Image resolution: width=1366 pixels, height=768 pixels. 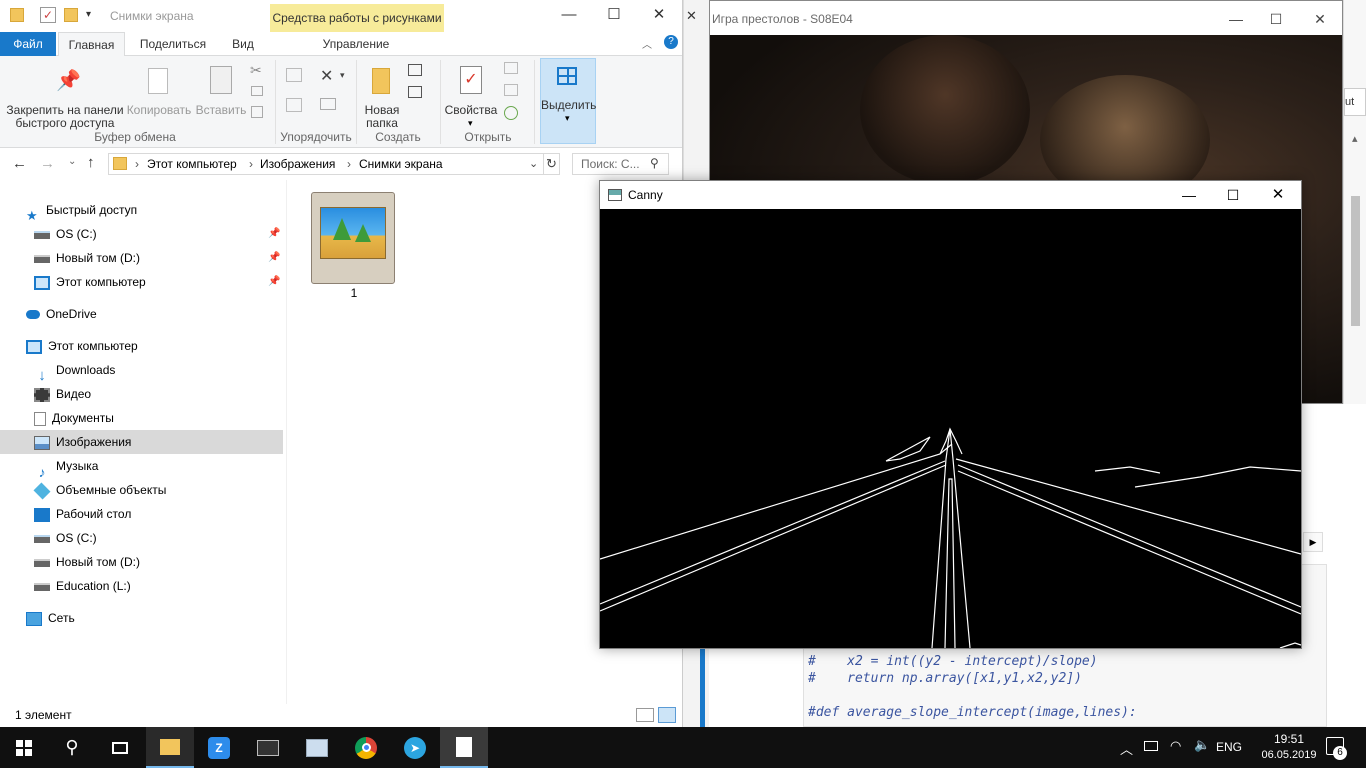 What do you see at coordinates (382, 97) in the screenshot?
I see `new-folder-button: Новая папка` at bounding box center [382, 97].